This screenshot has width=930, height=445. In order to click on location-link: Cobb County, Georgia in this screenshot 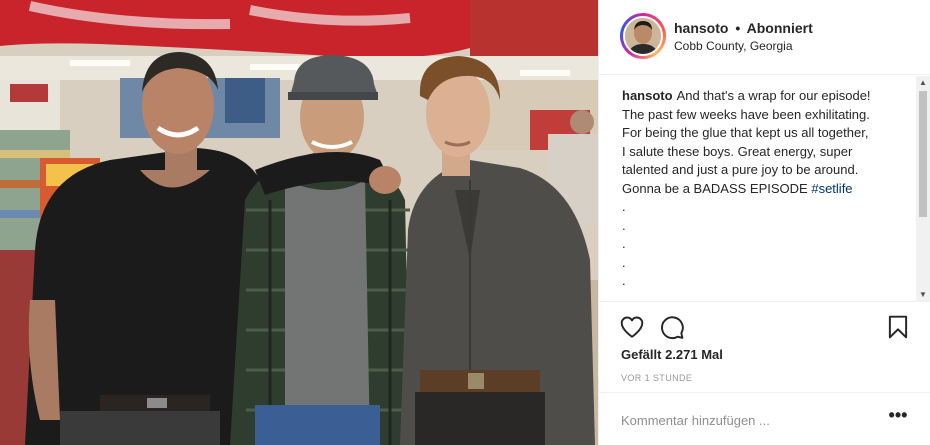, I will do `click(733, 46)`.